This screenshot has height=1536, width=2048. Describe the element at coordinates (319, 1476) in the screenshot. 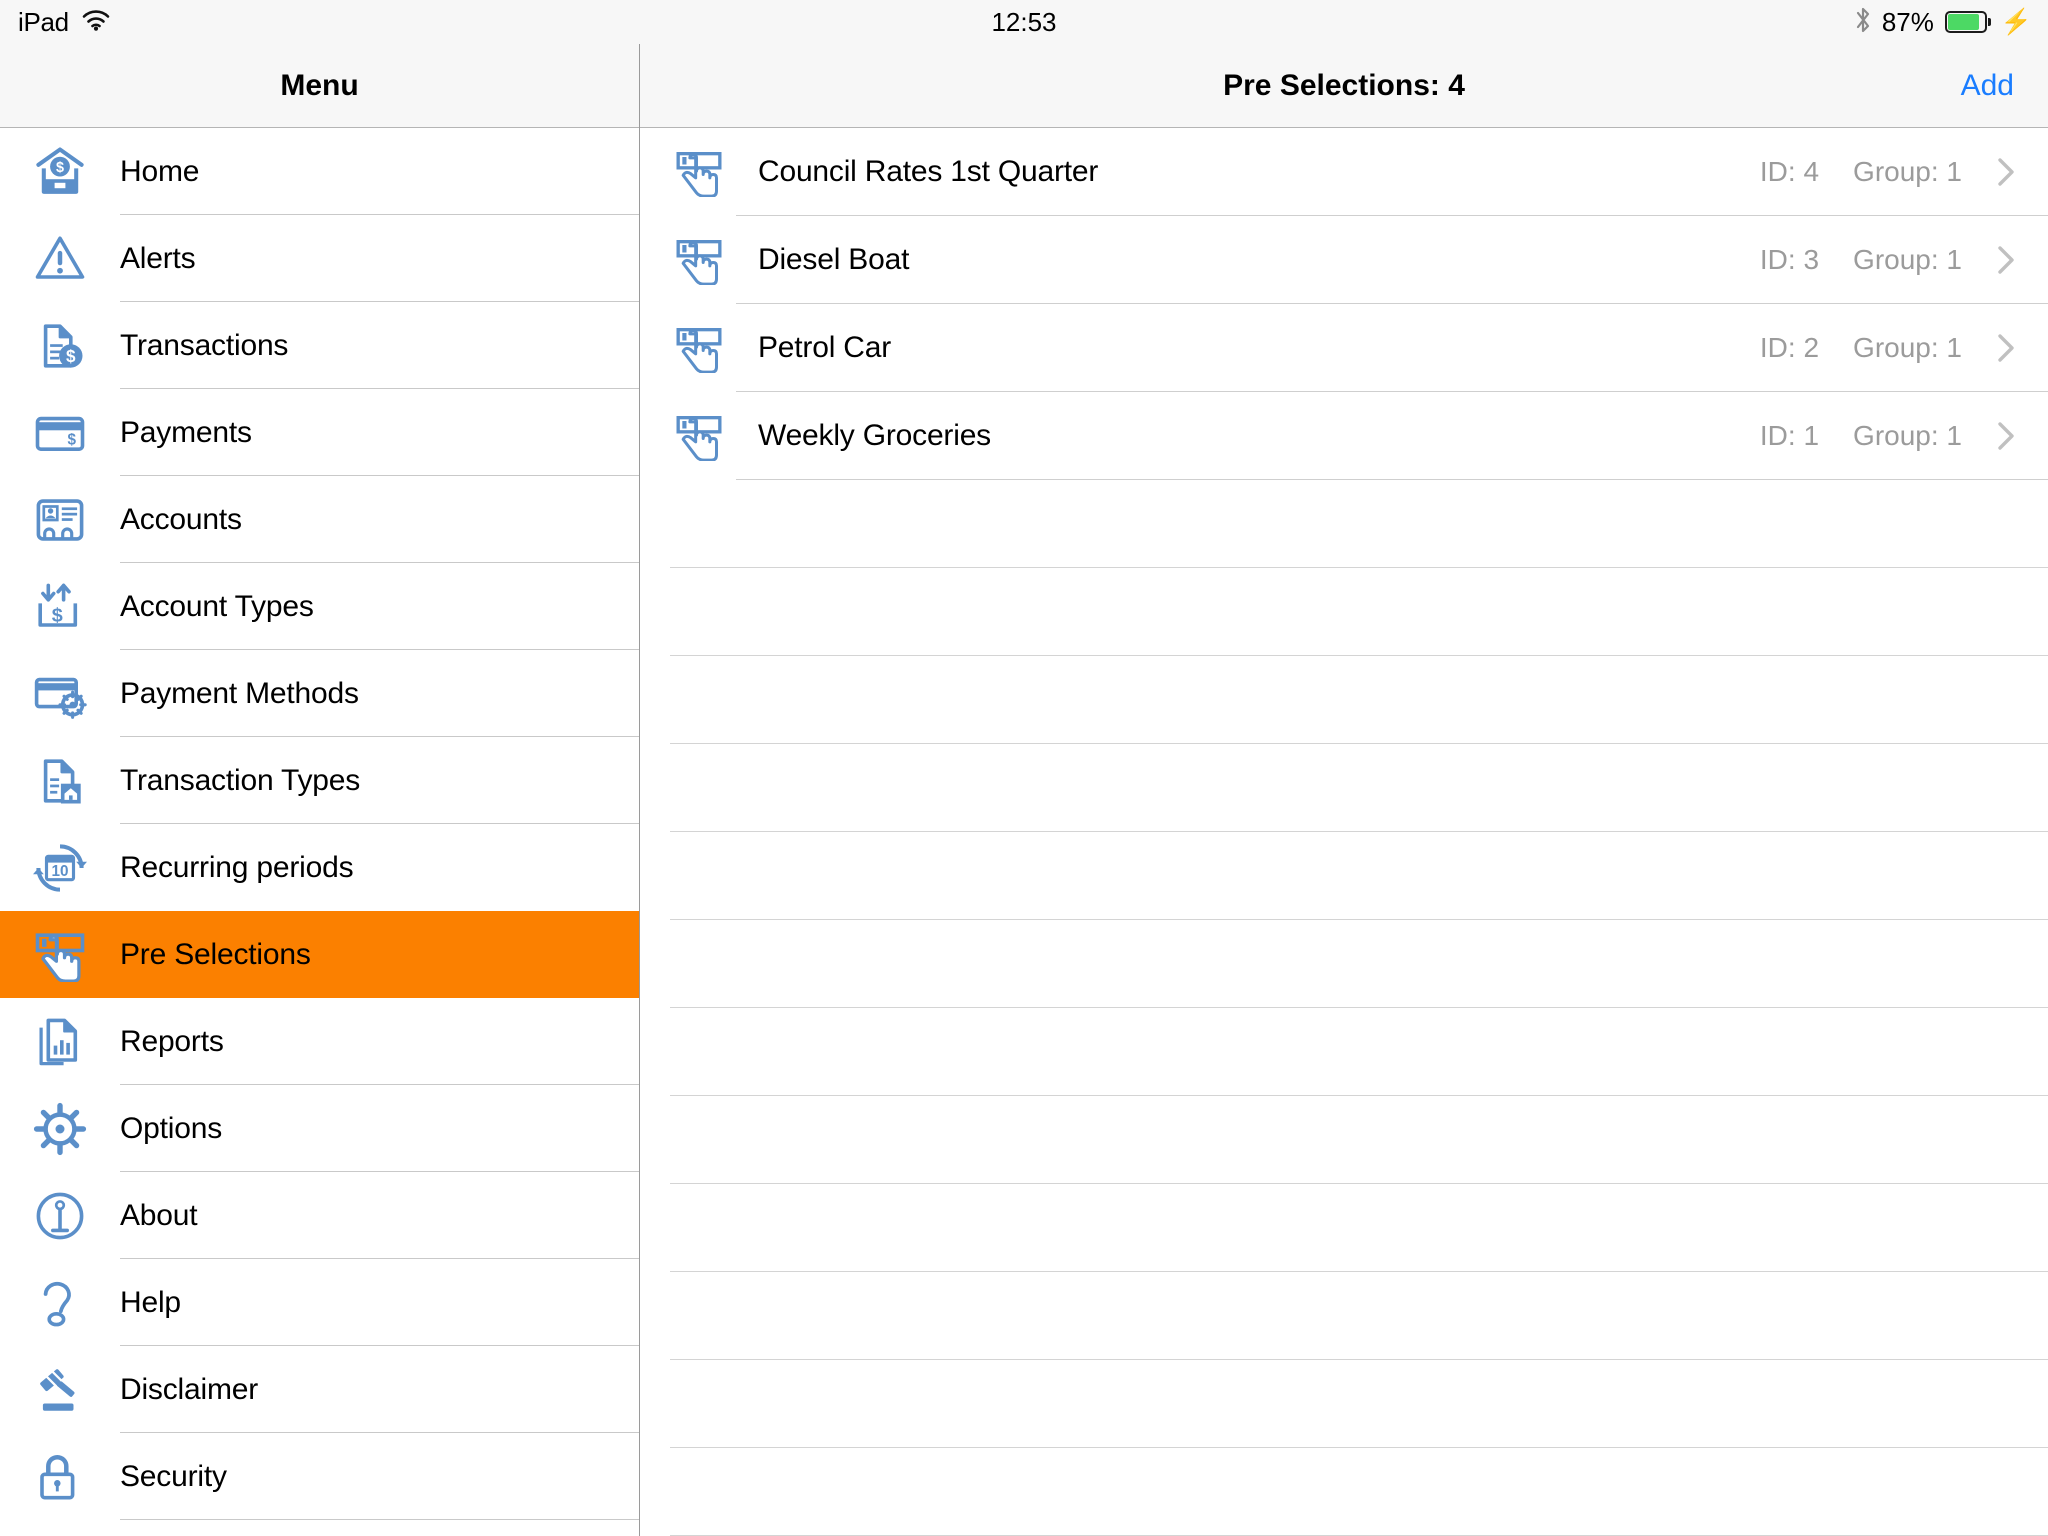

I see `sidebar-item-security: Security` at that location.